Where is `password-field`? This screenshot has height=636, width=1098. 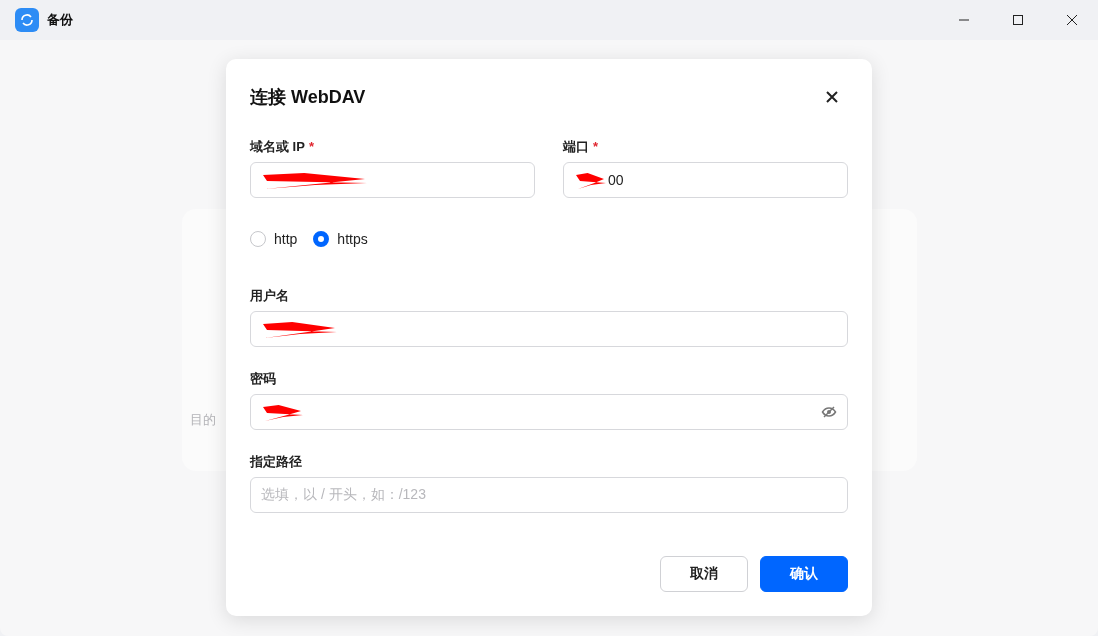
password-field is located at coordinates (549, 412).